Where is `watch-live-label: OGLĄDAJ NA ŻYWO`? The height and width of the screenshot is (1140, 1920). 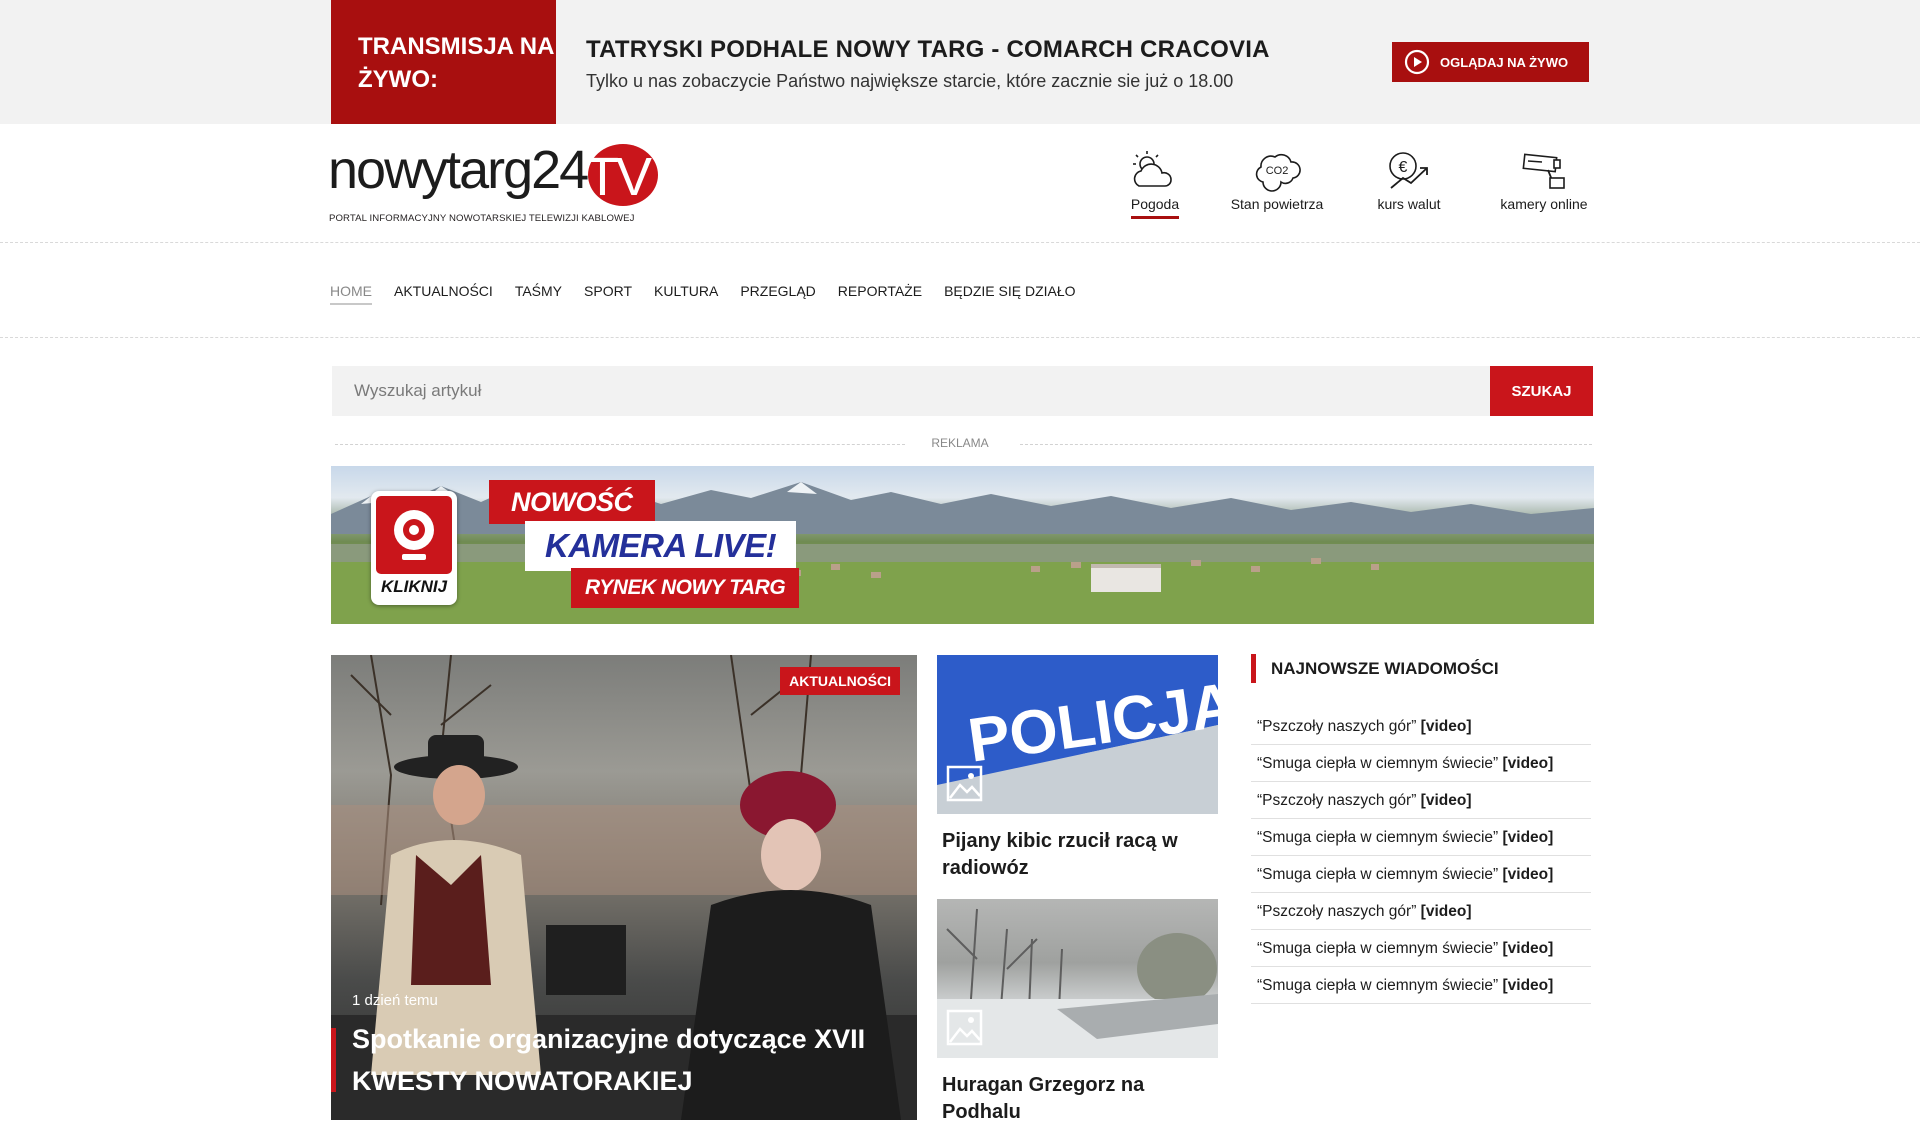 watch-live-label: OGLĄDAJ NA ŻYWO is located at coordinates (1504, 62).